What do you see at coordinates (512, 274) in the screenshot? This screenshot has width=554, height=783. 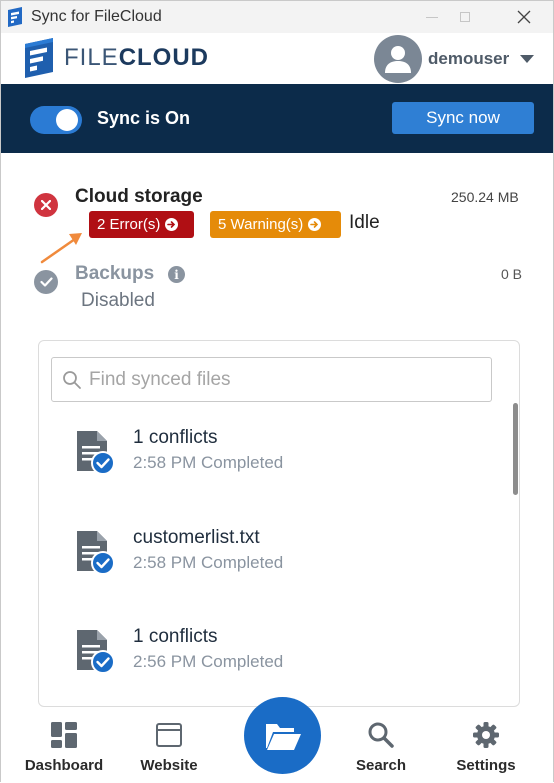 I see `backups-size: 0 B` at bounding box center [512, 274].